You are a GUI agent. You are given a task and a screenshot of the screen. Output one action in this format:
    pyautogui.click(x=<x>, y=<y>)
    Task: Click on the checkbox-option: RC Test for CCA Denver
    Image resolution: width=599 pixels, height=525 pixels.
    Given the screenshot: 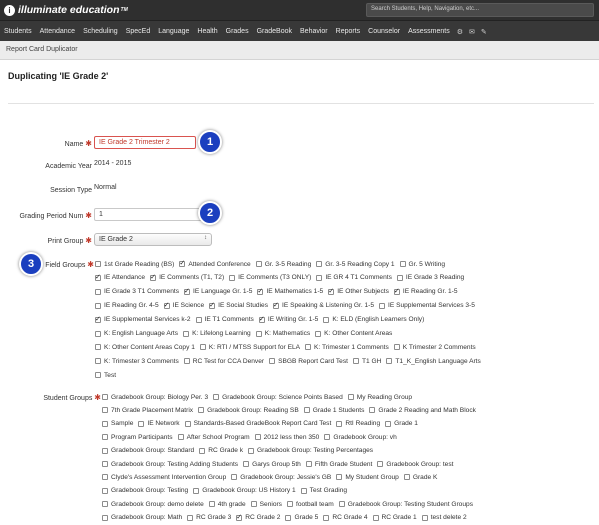 What is the action you would take?
    pyautogui.click(x=223, y=361)
    